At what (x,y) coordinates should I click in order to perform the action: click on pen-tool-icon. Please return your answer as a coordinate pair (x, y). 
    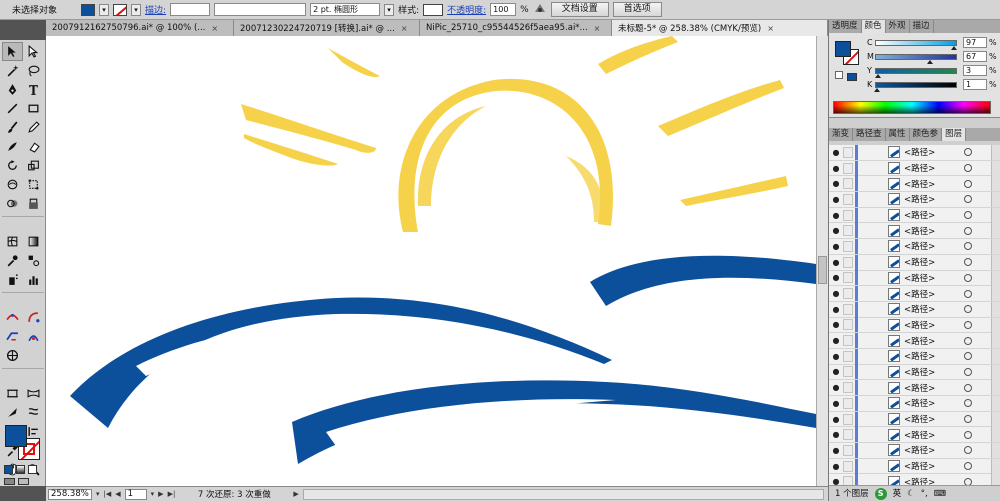
    Looking at the image, I should click on (12, 89).